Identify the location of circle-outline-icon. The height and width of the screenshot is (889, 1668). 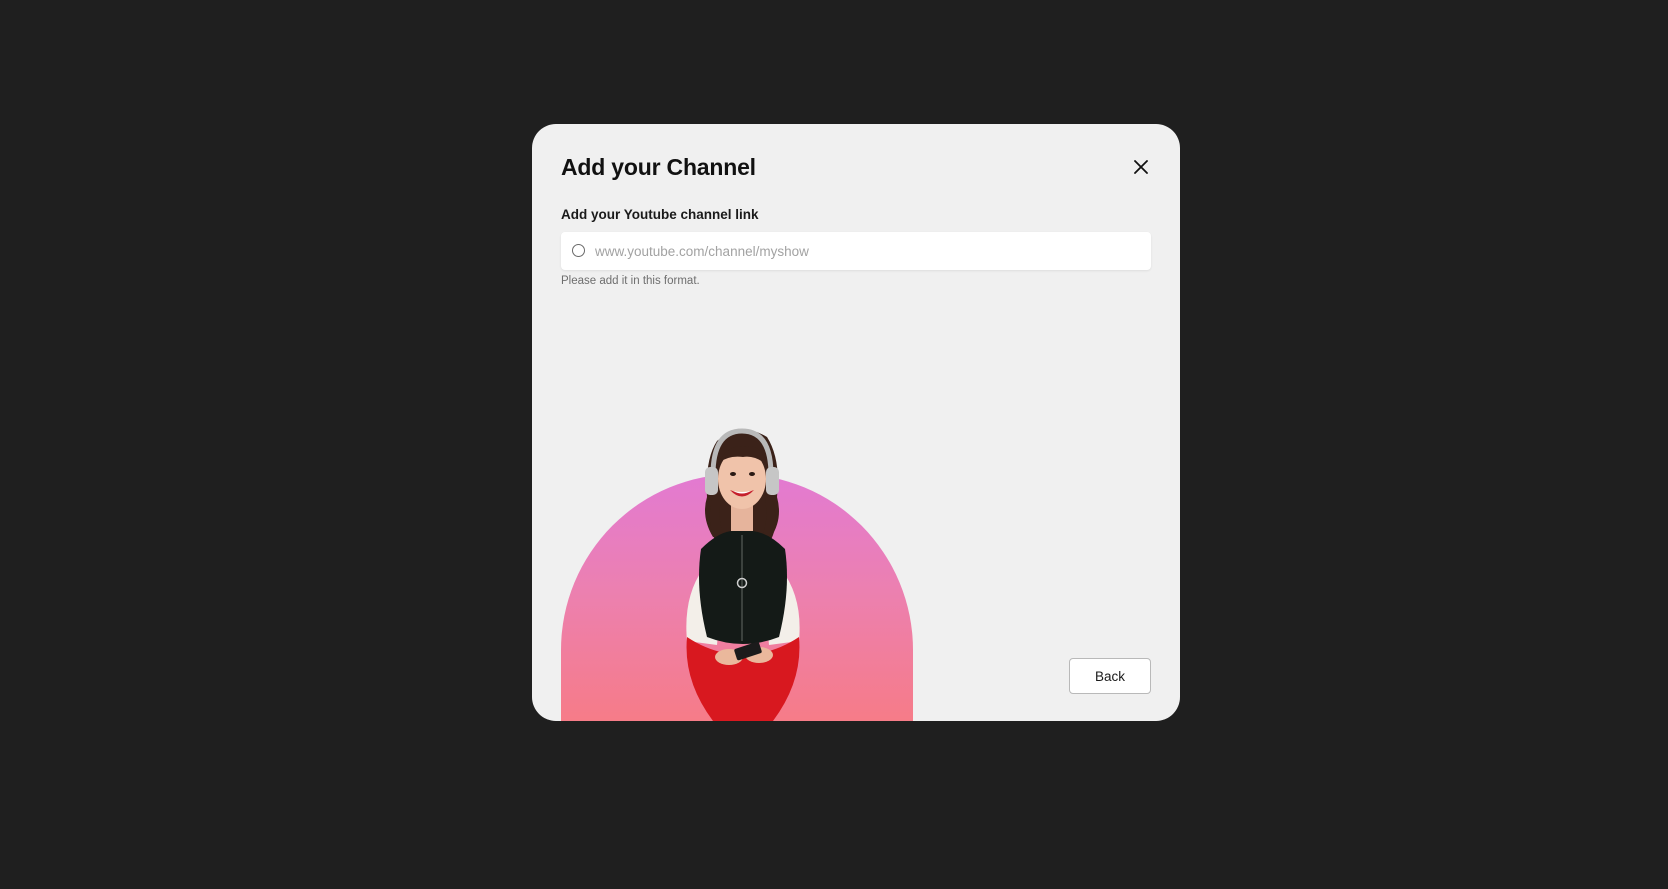
(578, 250).